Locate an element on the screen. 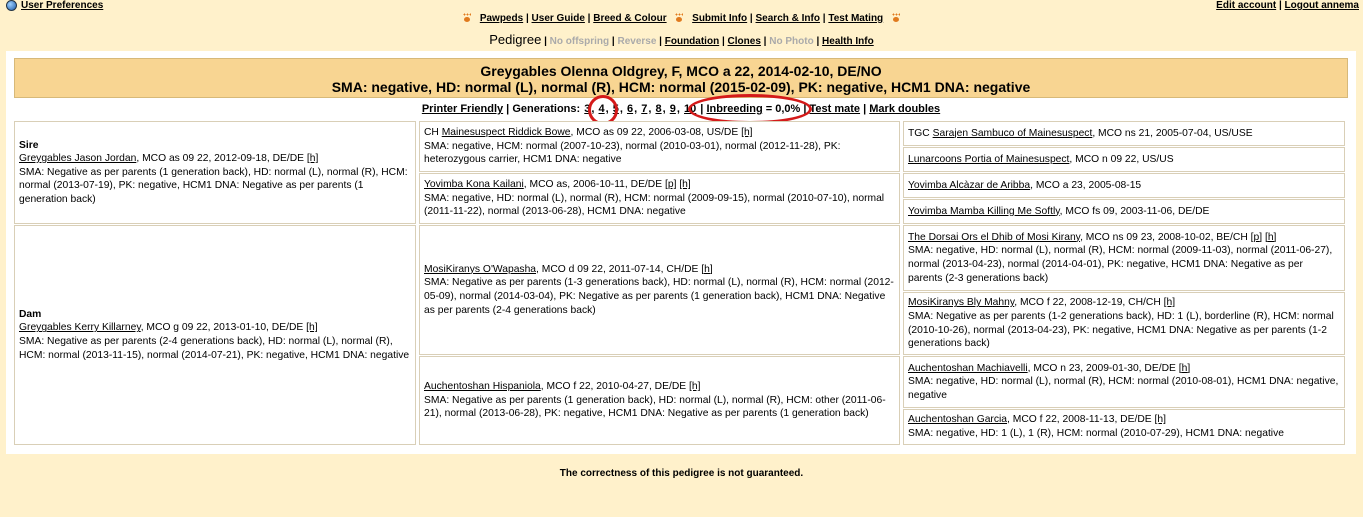 This screenshot has width=1363, height=517. globe-icon is located at coordinates (11, 5).